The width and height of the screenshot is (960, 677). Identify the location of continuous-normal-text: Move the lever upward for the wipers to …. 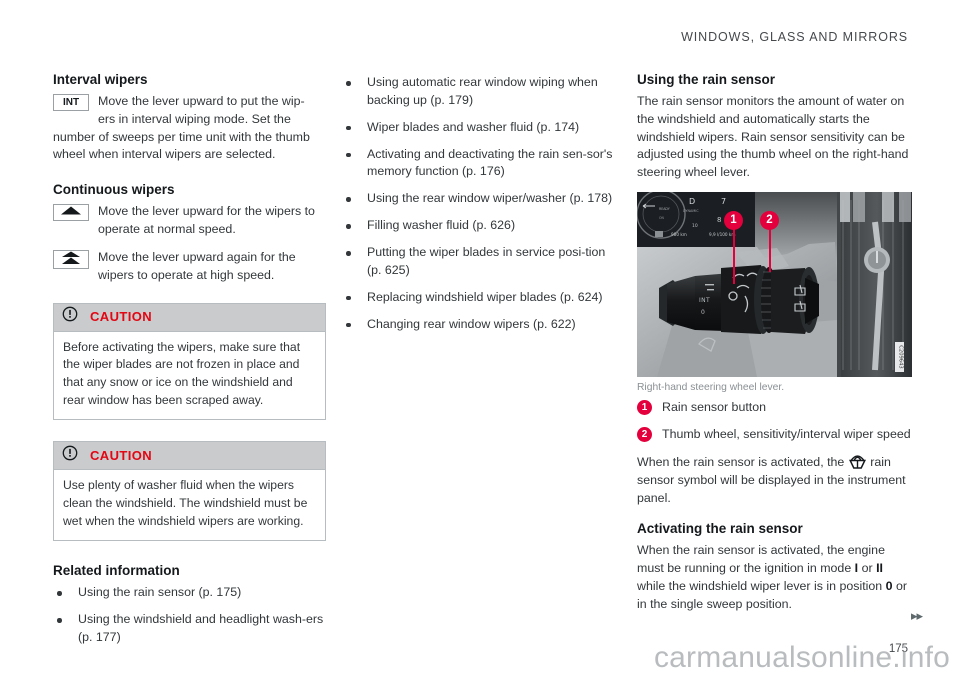
(206, 220).